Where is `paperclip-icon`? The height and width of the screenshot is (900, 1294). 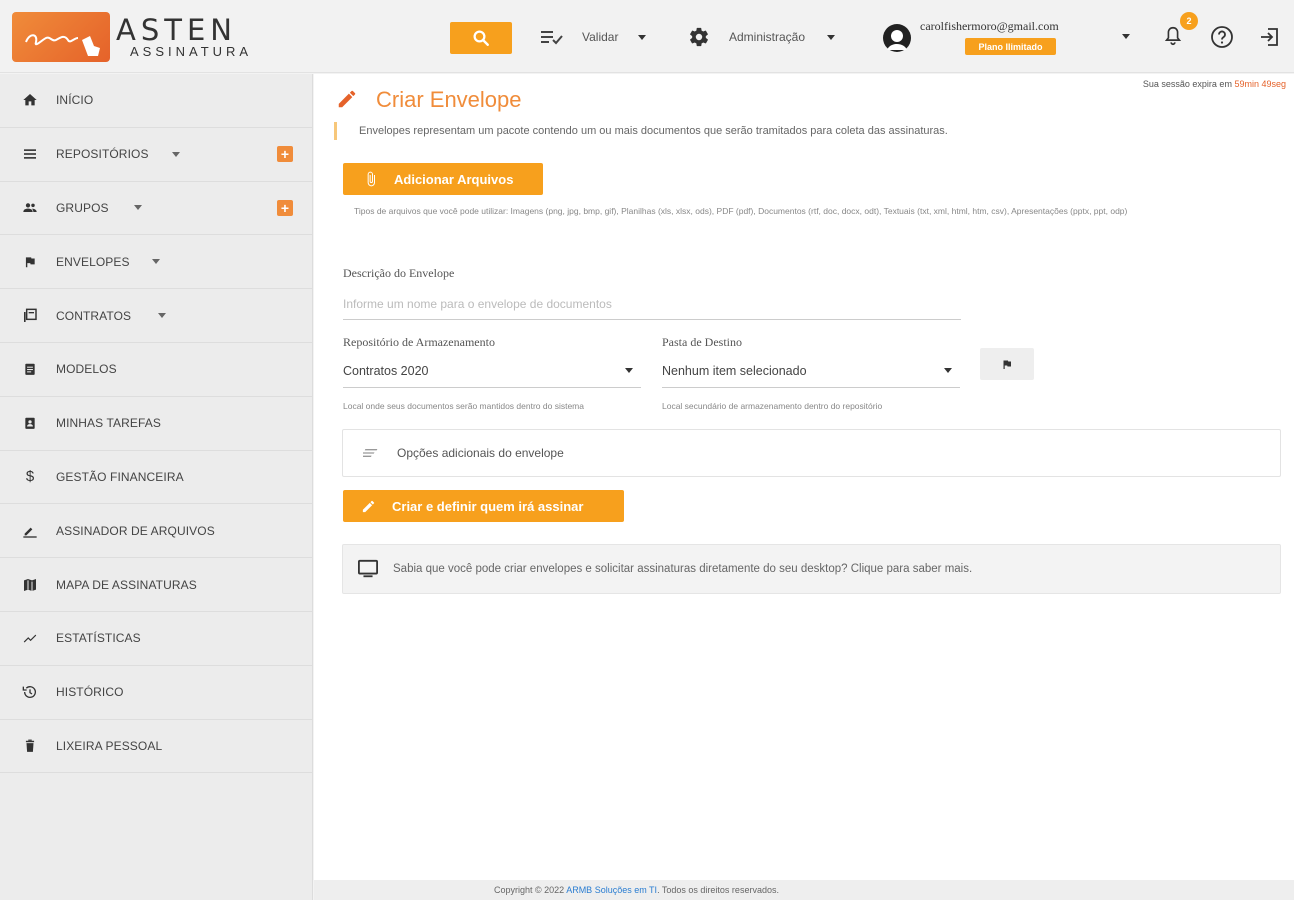 paperclip-icon is located at coordinates (371, 179).